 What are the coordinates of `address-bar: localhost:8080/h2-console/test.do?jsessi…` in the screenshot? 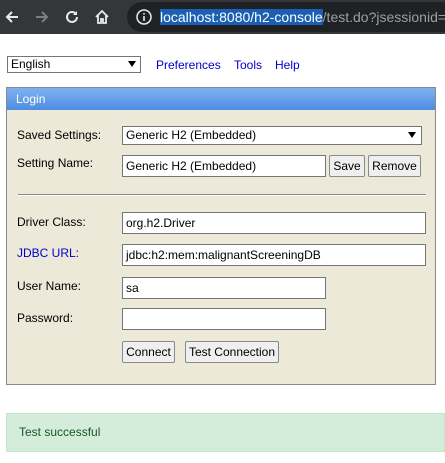 It's located at (286, 17).